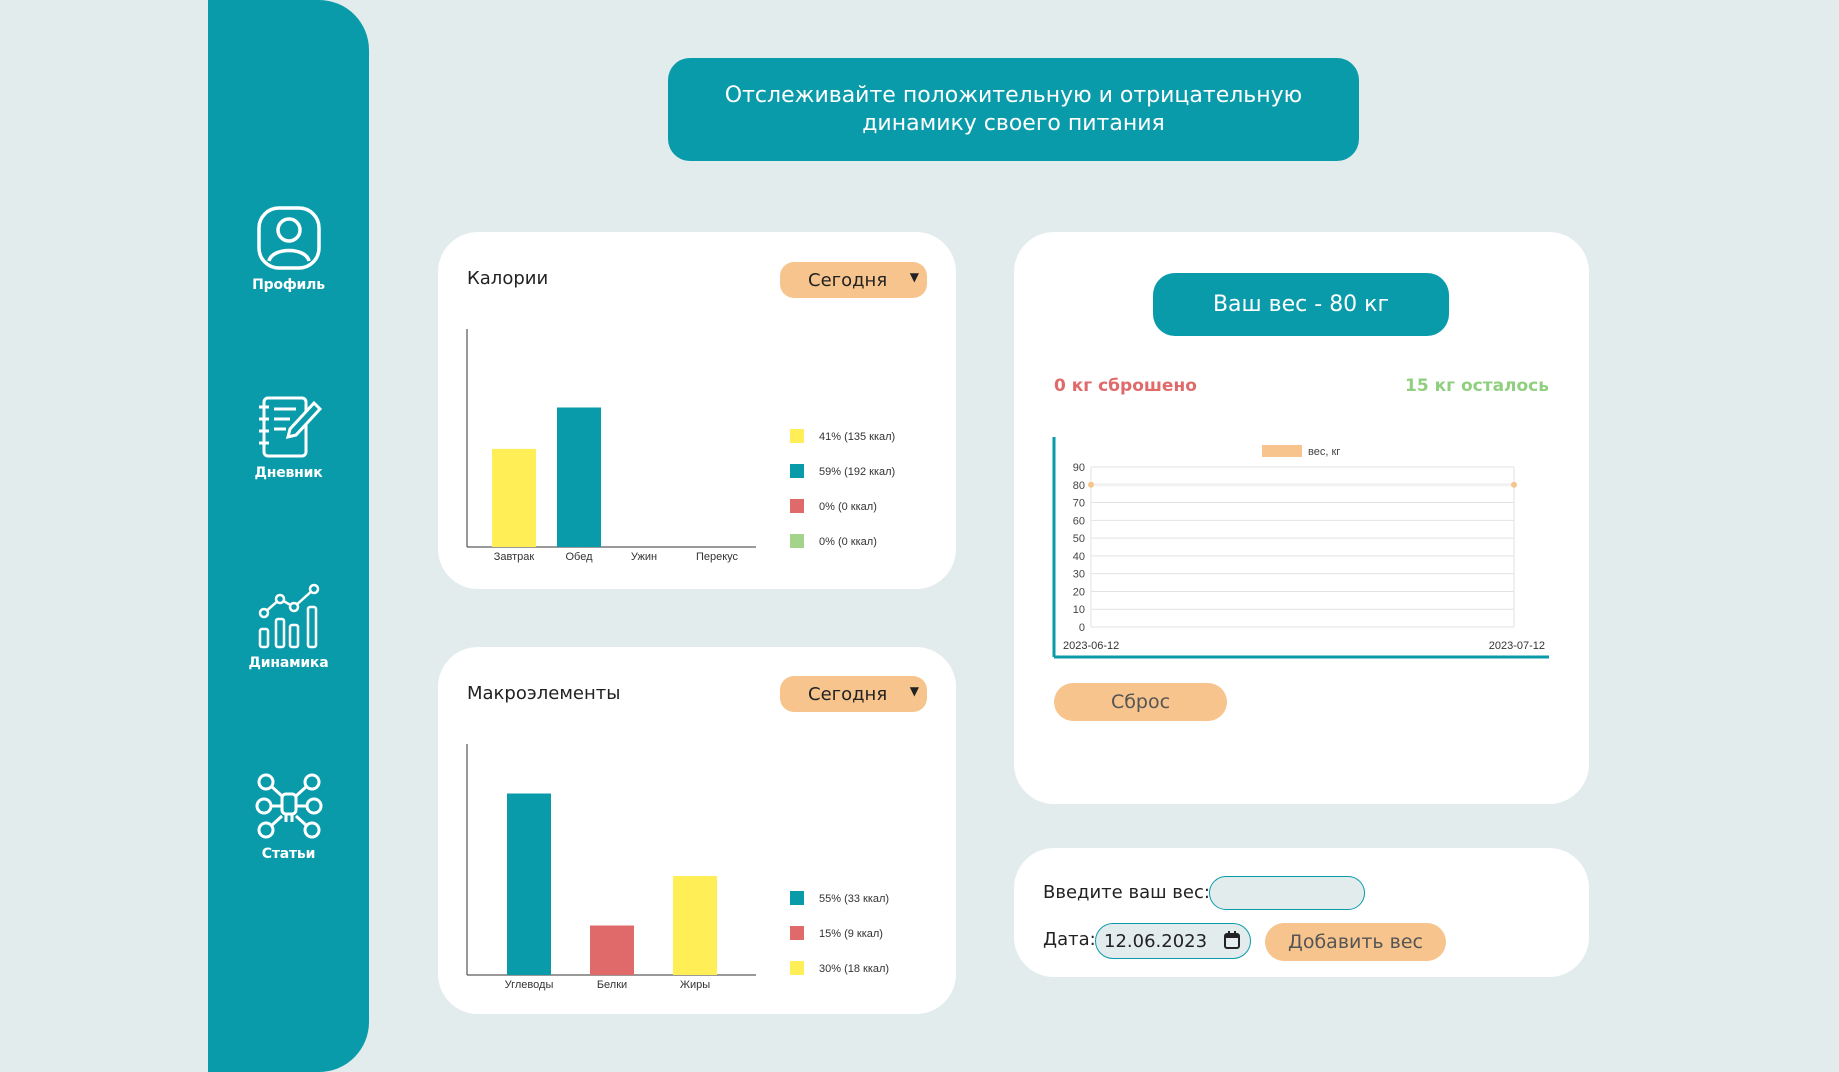 The image size is (1839, 1072). Describe the element at coordinates (288, 285) in the screenshot. I see `sidebar-item-label: Профиль` at that location.